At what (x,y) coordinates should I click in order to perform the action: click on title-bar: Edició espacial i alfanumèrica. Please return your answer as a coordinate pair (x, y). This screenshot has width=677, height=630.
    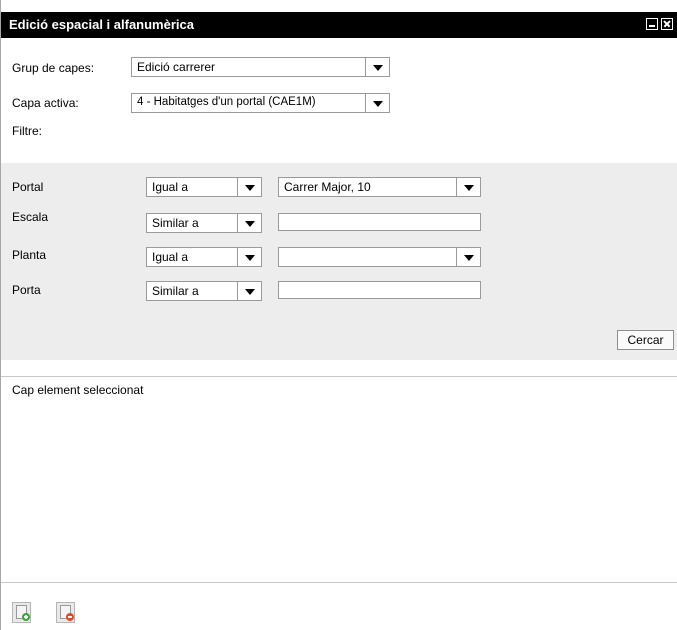
    Looking at the image, I should click on (339, 25).